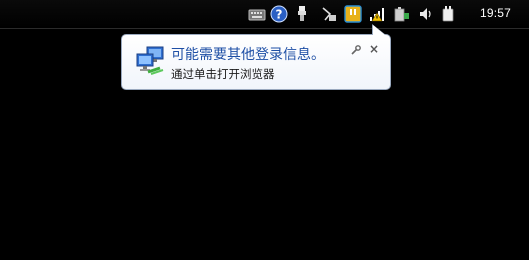 The height and width of the screenshot is (260, 529). What do you see at coordinates (257, 14) in the screenshot?
I see `keyboard-icon` at bounding box center [257, 14].